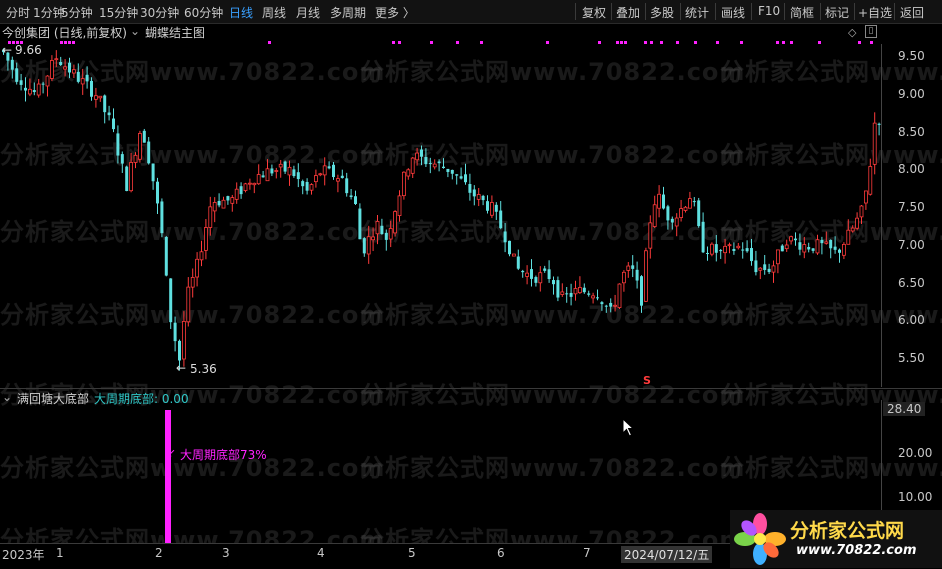 The image size is (942, 569). I want to click on tab-fenshi: 分时, so click(18, 12).